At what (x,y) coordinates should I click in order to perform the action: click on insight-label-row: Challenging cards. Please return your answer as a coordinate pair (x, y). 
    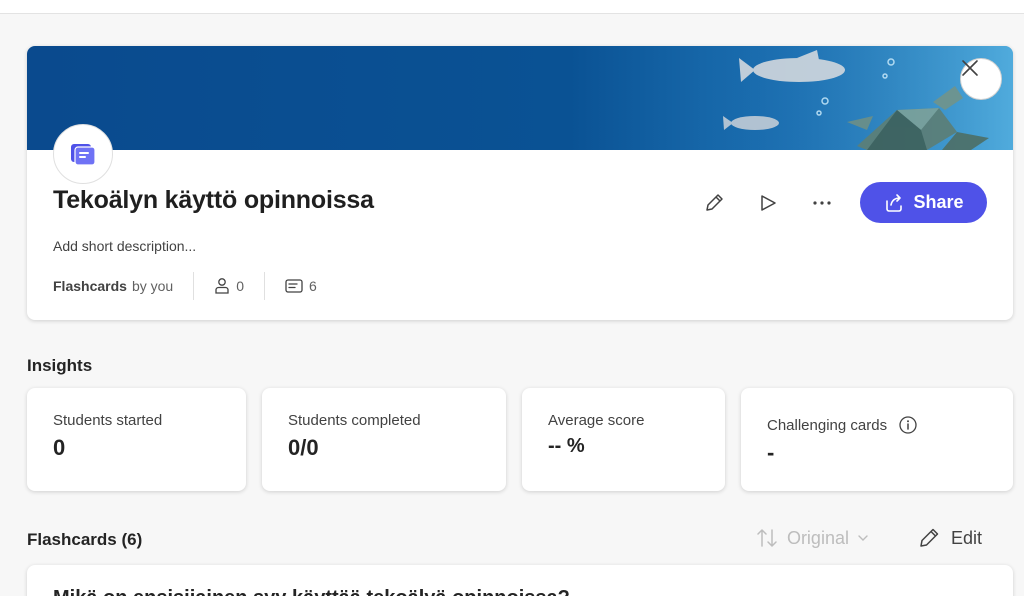
    Looking at the image, I should click on (877, 425).